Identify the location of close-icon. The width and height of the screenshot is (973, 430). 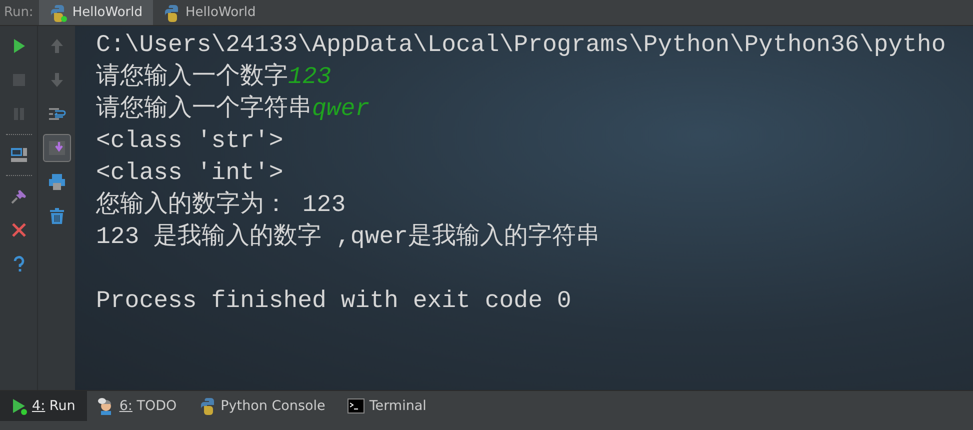
(19, 230).